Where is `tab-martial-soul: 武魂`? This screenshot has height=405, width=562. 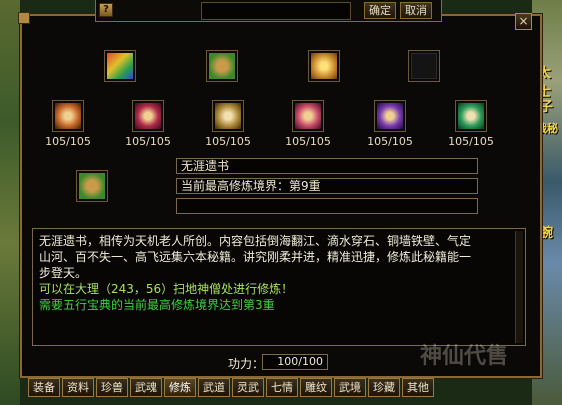 tab-martial-soul: 武魂 is located at coordinates (146, 387).